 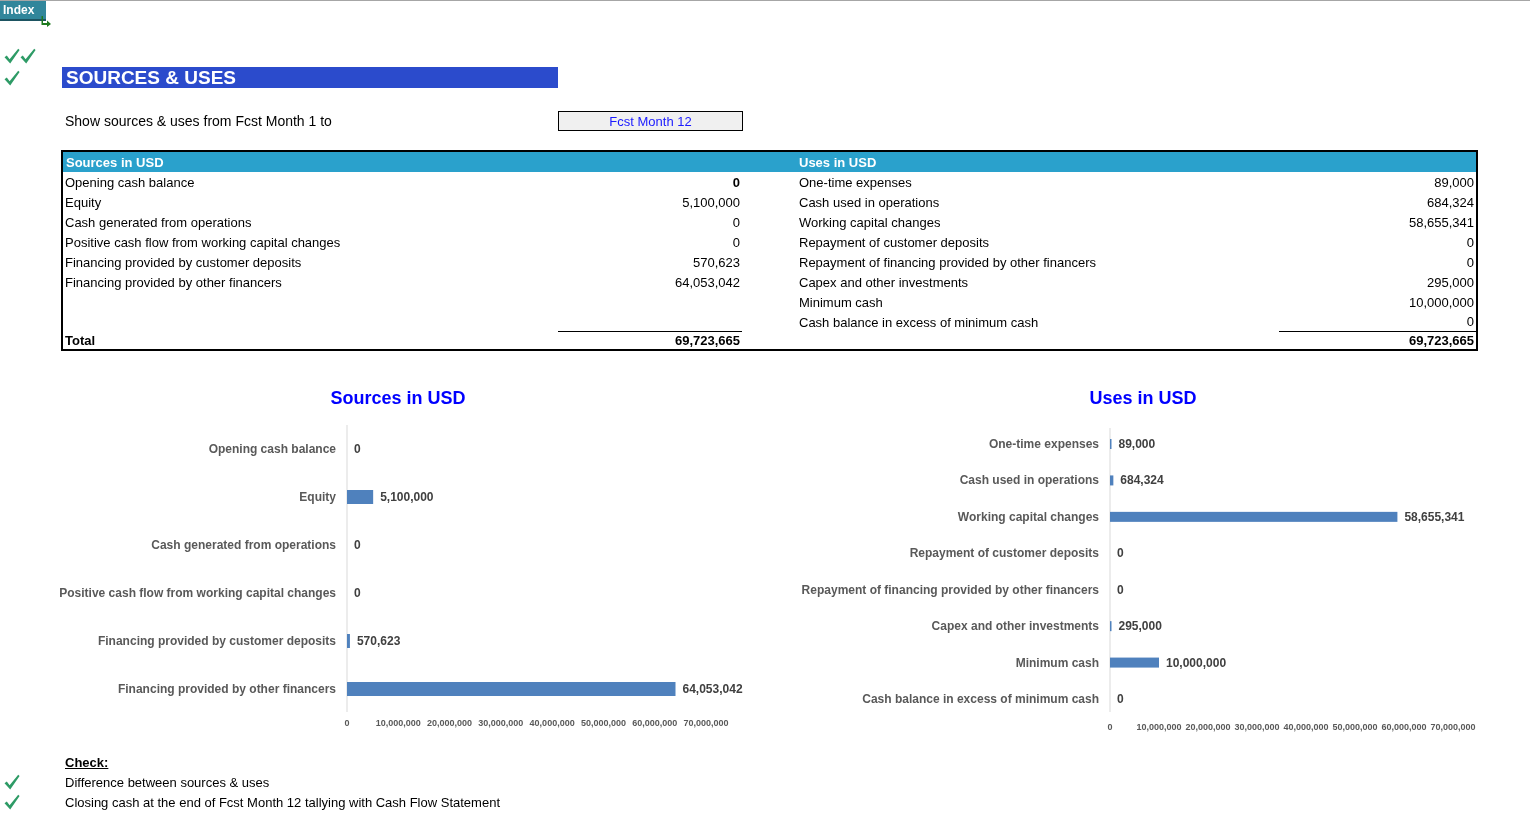 I want to click on row-label: Capex and other investments, so click(x=884, y=282).